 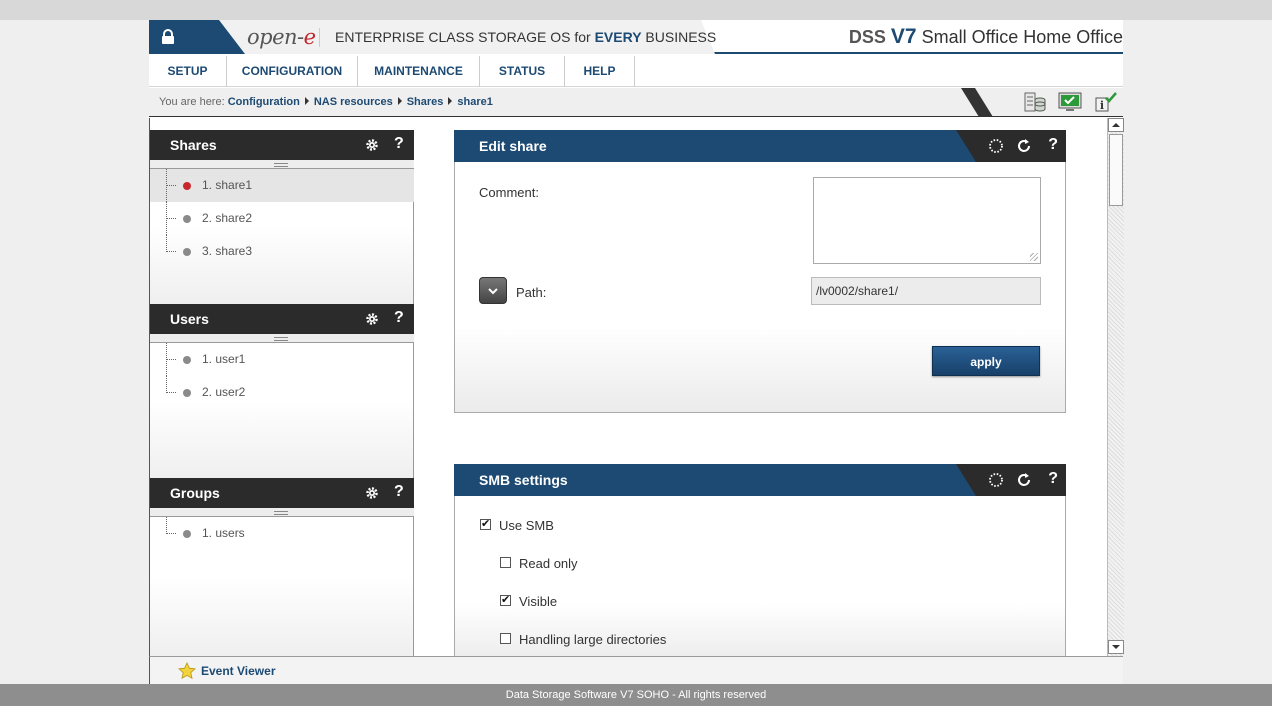 What do you see at coordinates (600, 71) in the screenshot?
I see `menu-help: HELP` at bounding box center [600, 71].